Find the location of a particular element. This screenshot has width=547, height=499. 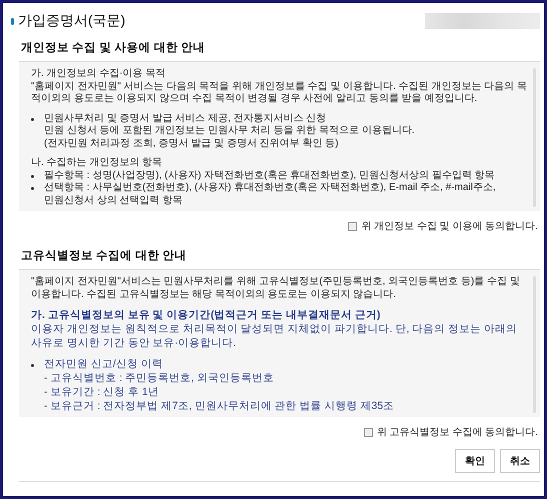

consent-label: 위 개인정보 수집 및 이용에 동의합니다. is located at coordinates (449, 226).